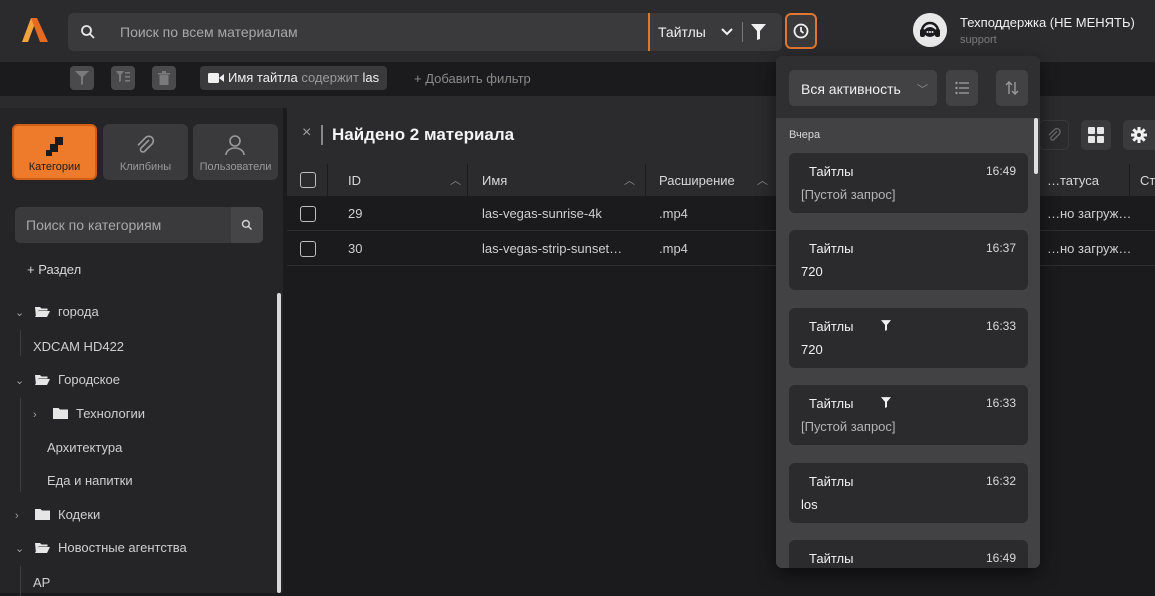 The image size is (1155, 596). Describe the element at coordinates (673, 213) in the screenshot. I see `cell-extension: .mp4` at that location.